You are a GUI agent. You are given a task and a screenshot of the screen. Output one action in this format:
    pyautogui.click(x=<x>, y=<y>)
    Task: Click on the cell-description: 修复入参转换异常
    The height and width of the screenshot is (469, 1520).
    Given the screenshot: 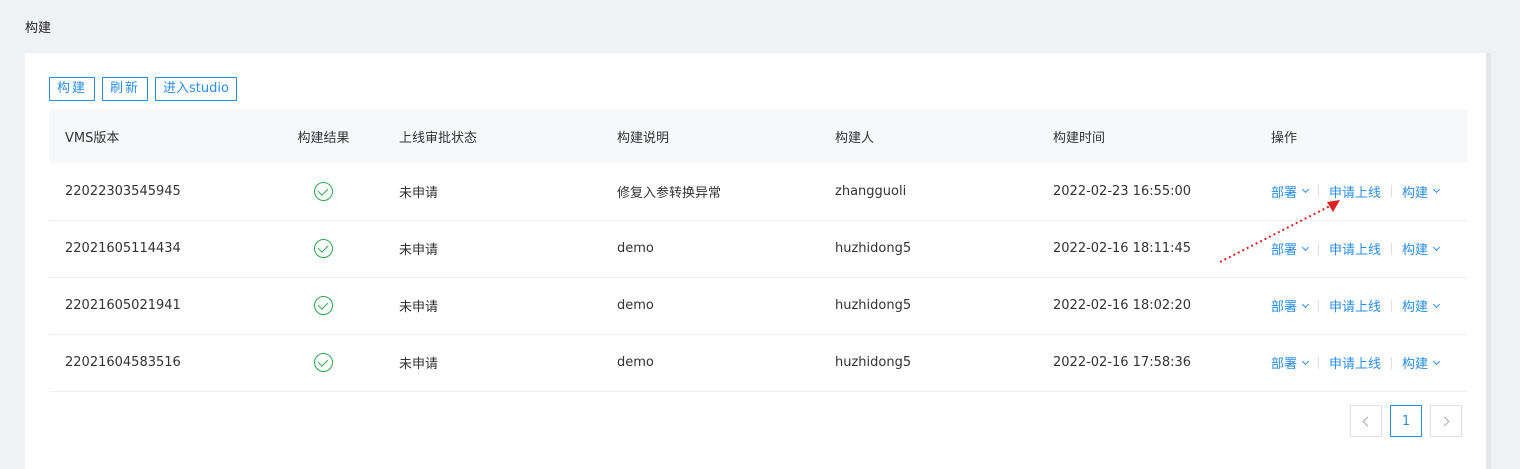 What is the action you would take?
    pyautogui.click(x=669, y=193)
    